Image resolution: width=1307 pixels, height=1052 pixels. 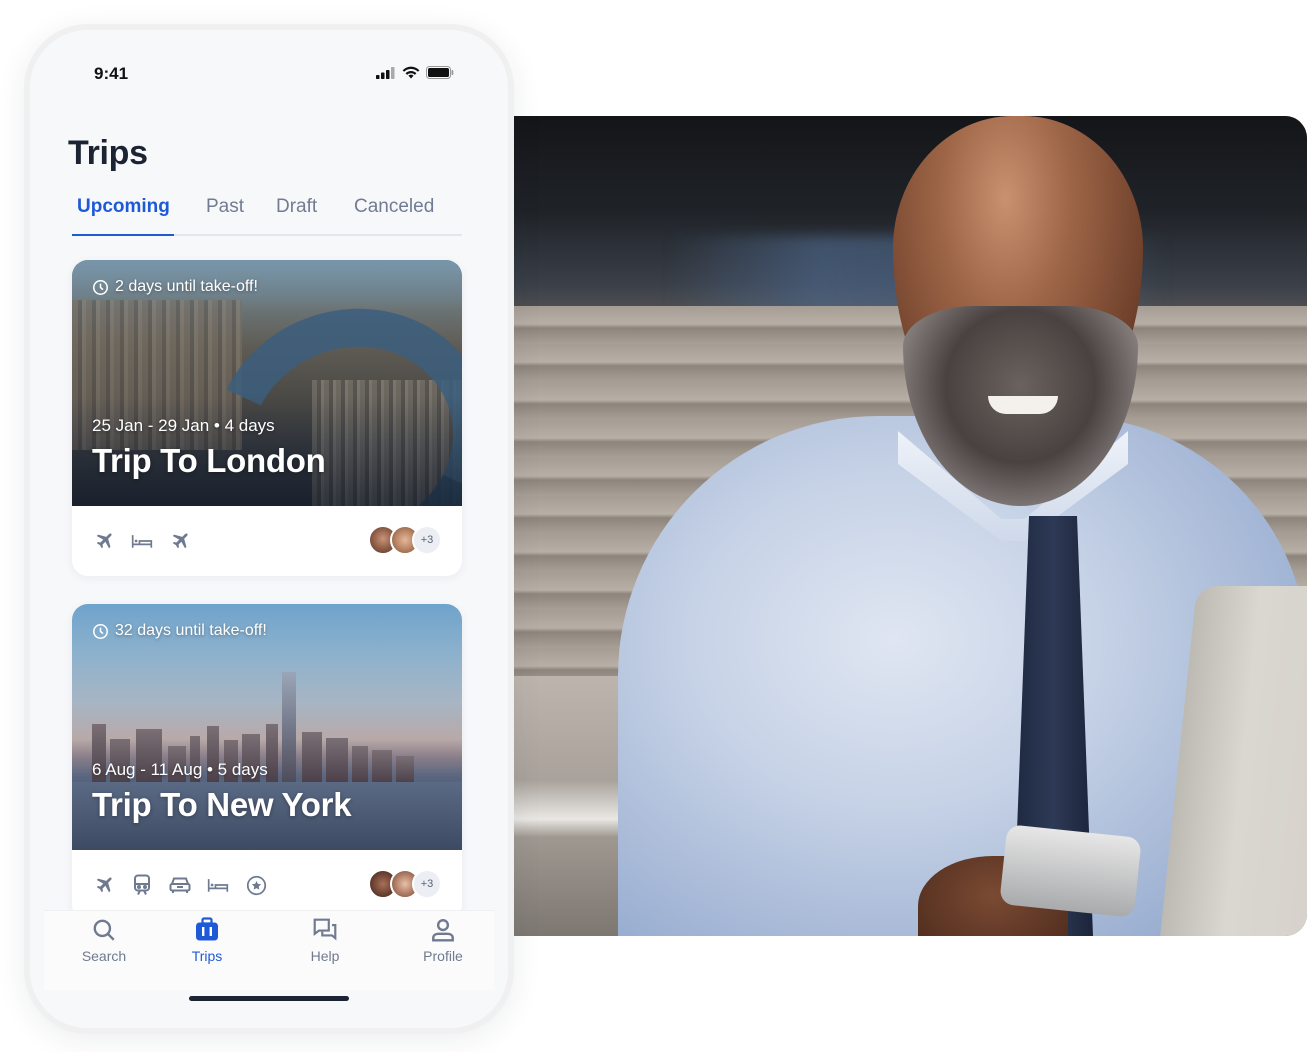 What do you see at coordinates (222, 804) in the screenshot?
I see `trip-title: Trip To New York` at bounding box center [222, 804].